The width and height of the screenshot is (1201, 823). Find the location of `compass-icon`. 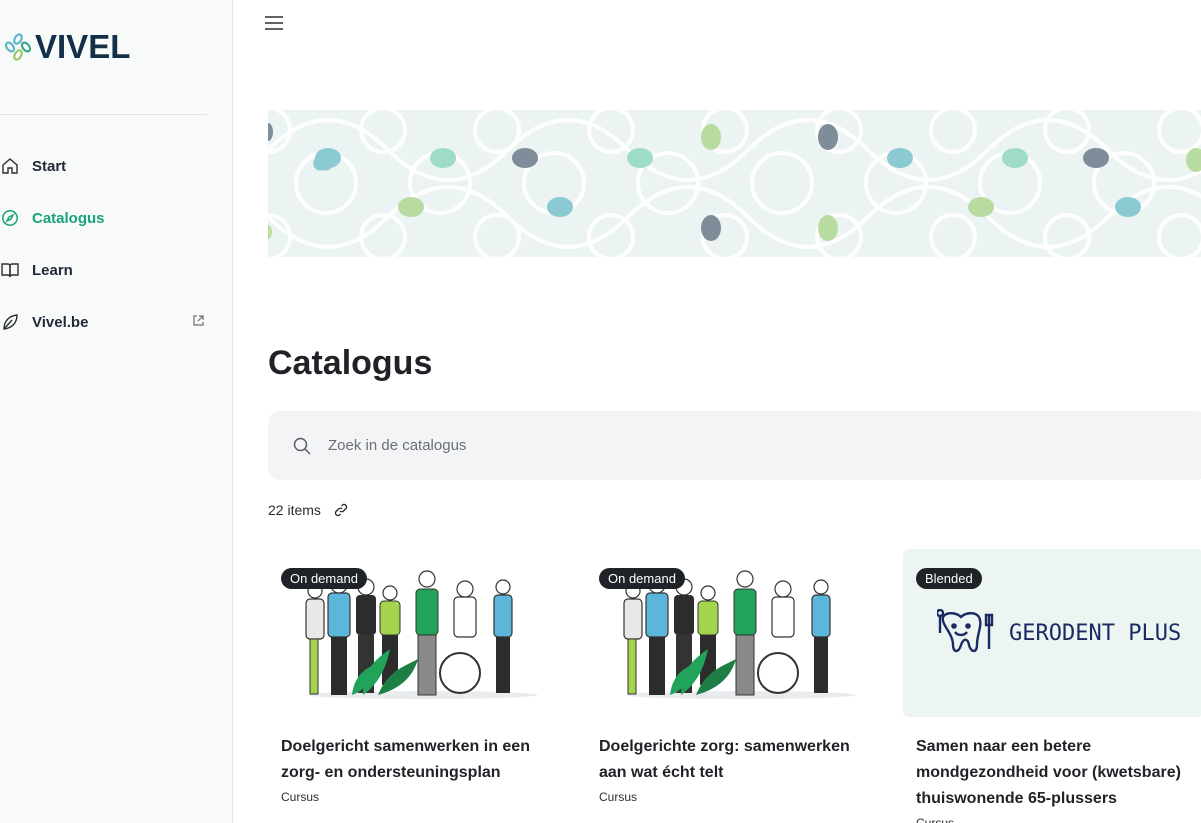

compass-icon is located at coordinates (10, 218).